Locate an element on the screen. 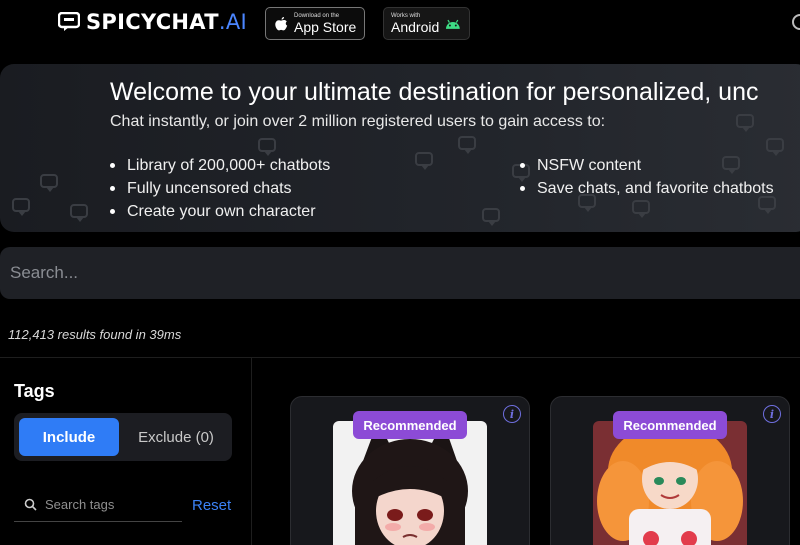 Image resolution: width=800 pixels, height=545 pixels. android-label: Android is located at coordinates (415, 27).